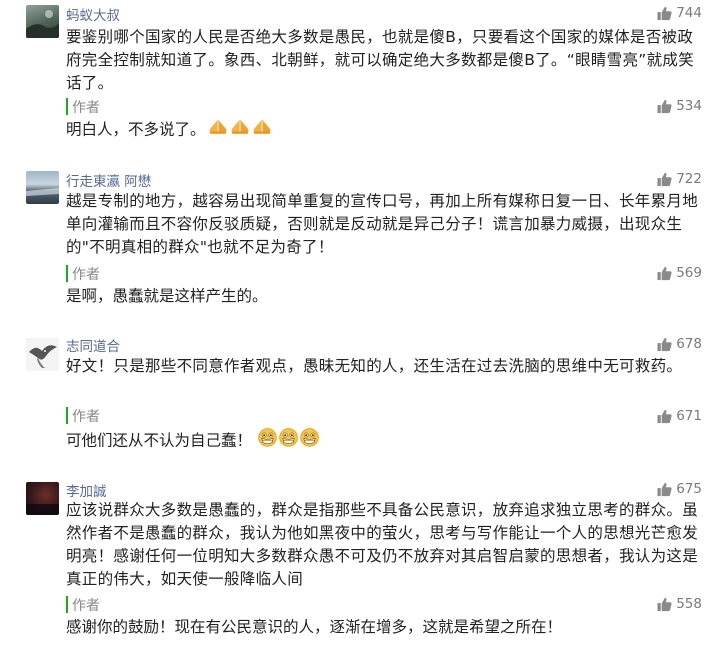 This screenshot has width=728, height=650. Describe the element at coordinates (136, 129) in the screenshot. I see `reply-text-body: 明白人，不多说了。` at that location.